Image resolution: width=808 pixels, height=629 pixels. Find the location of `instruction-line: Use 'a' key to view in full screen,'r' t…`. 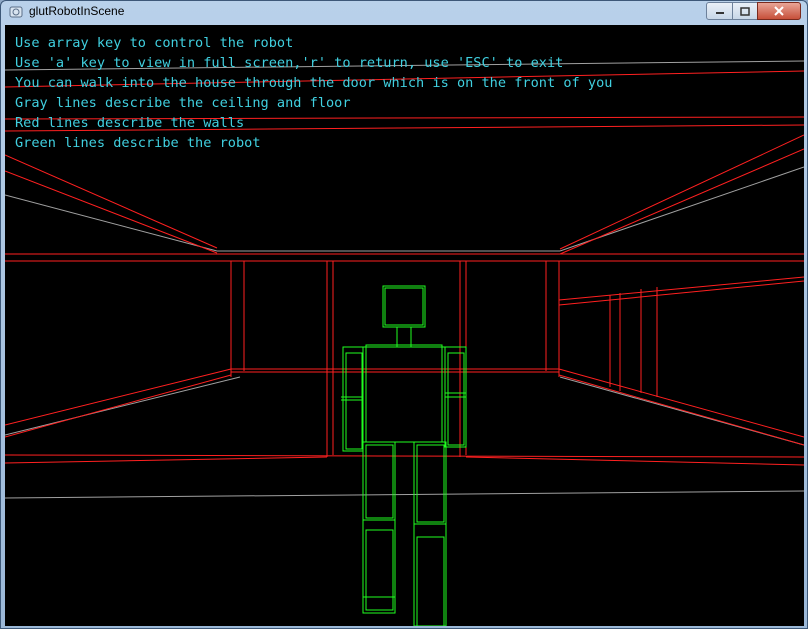

instruction-line: Use 'a' key to view in full screen,'r' t… is located at coordinates (289, 63).